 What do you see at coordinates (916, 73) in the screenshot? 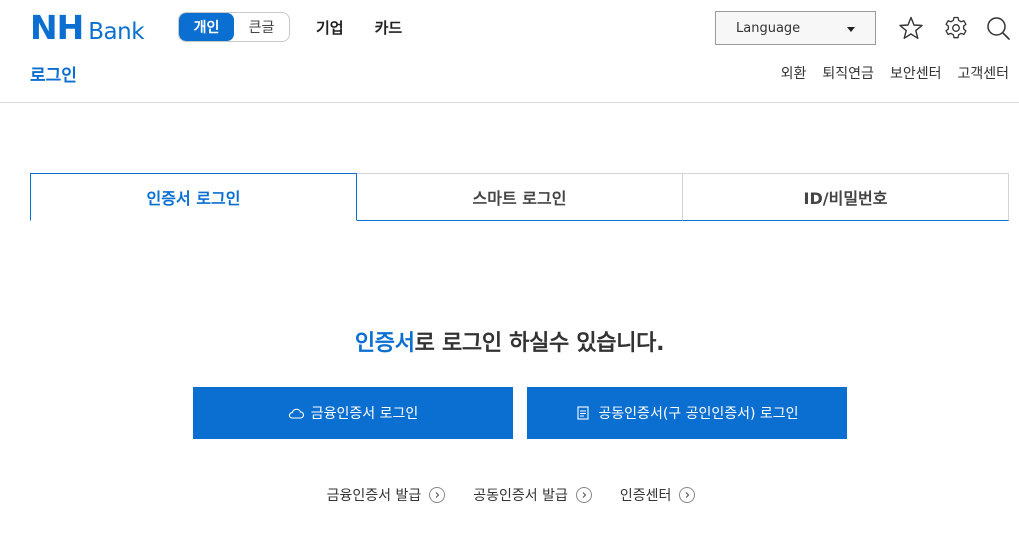
I see `util-link-security-center: 보안센터` at bounding box center [916, 73].